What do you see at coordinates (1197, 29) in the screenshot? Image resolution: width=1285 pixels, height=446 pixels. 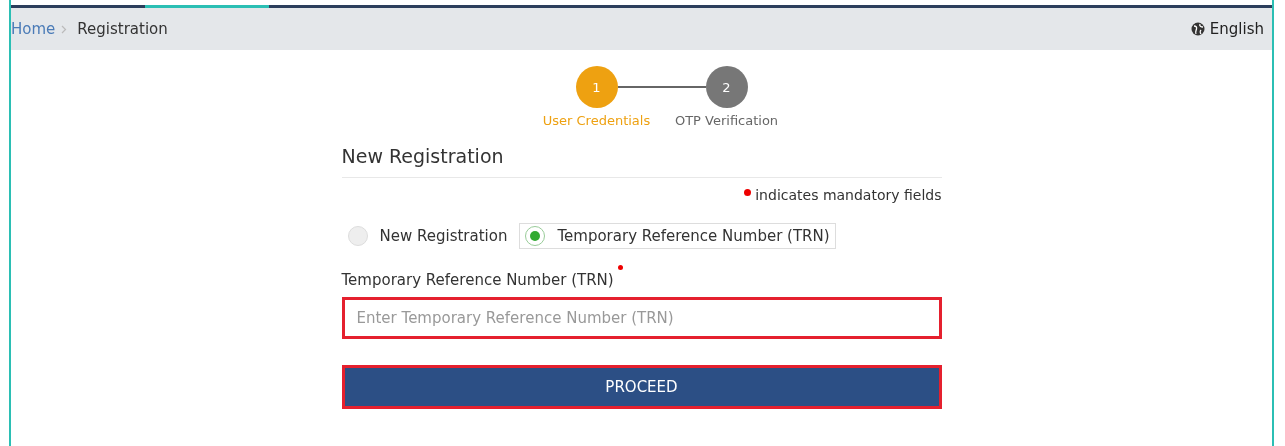 I see `globe-icon` at bounding box center [1197, 29].